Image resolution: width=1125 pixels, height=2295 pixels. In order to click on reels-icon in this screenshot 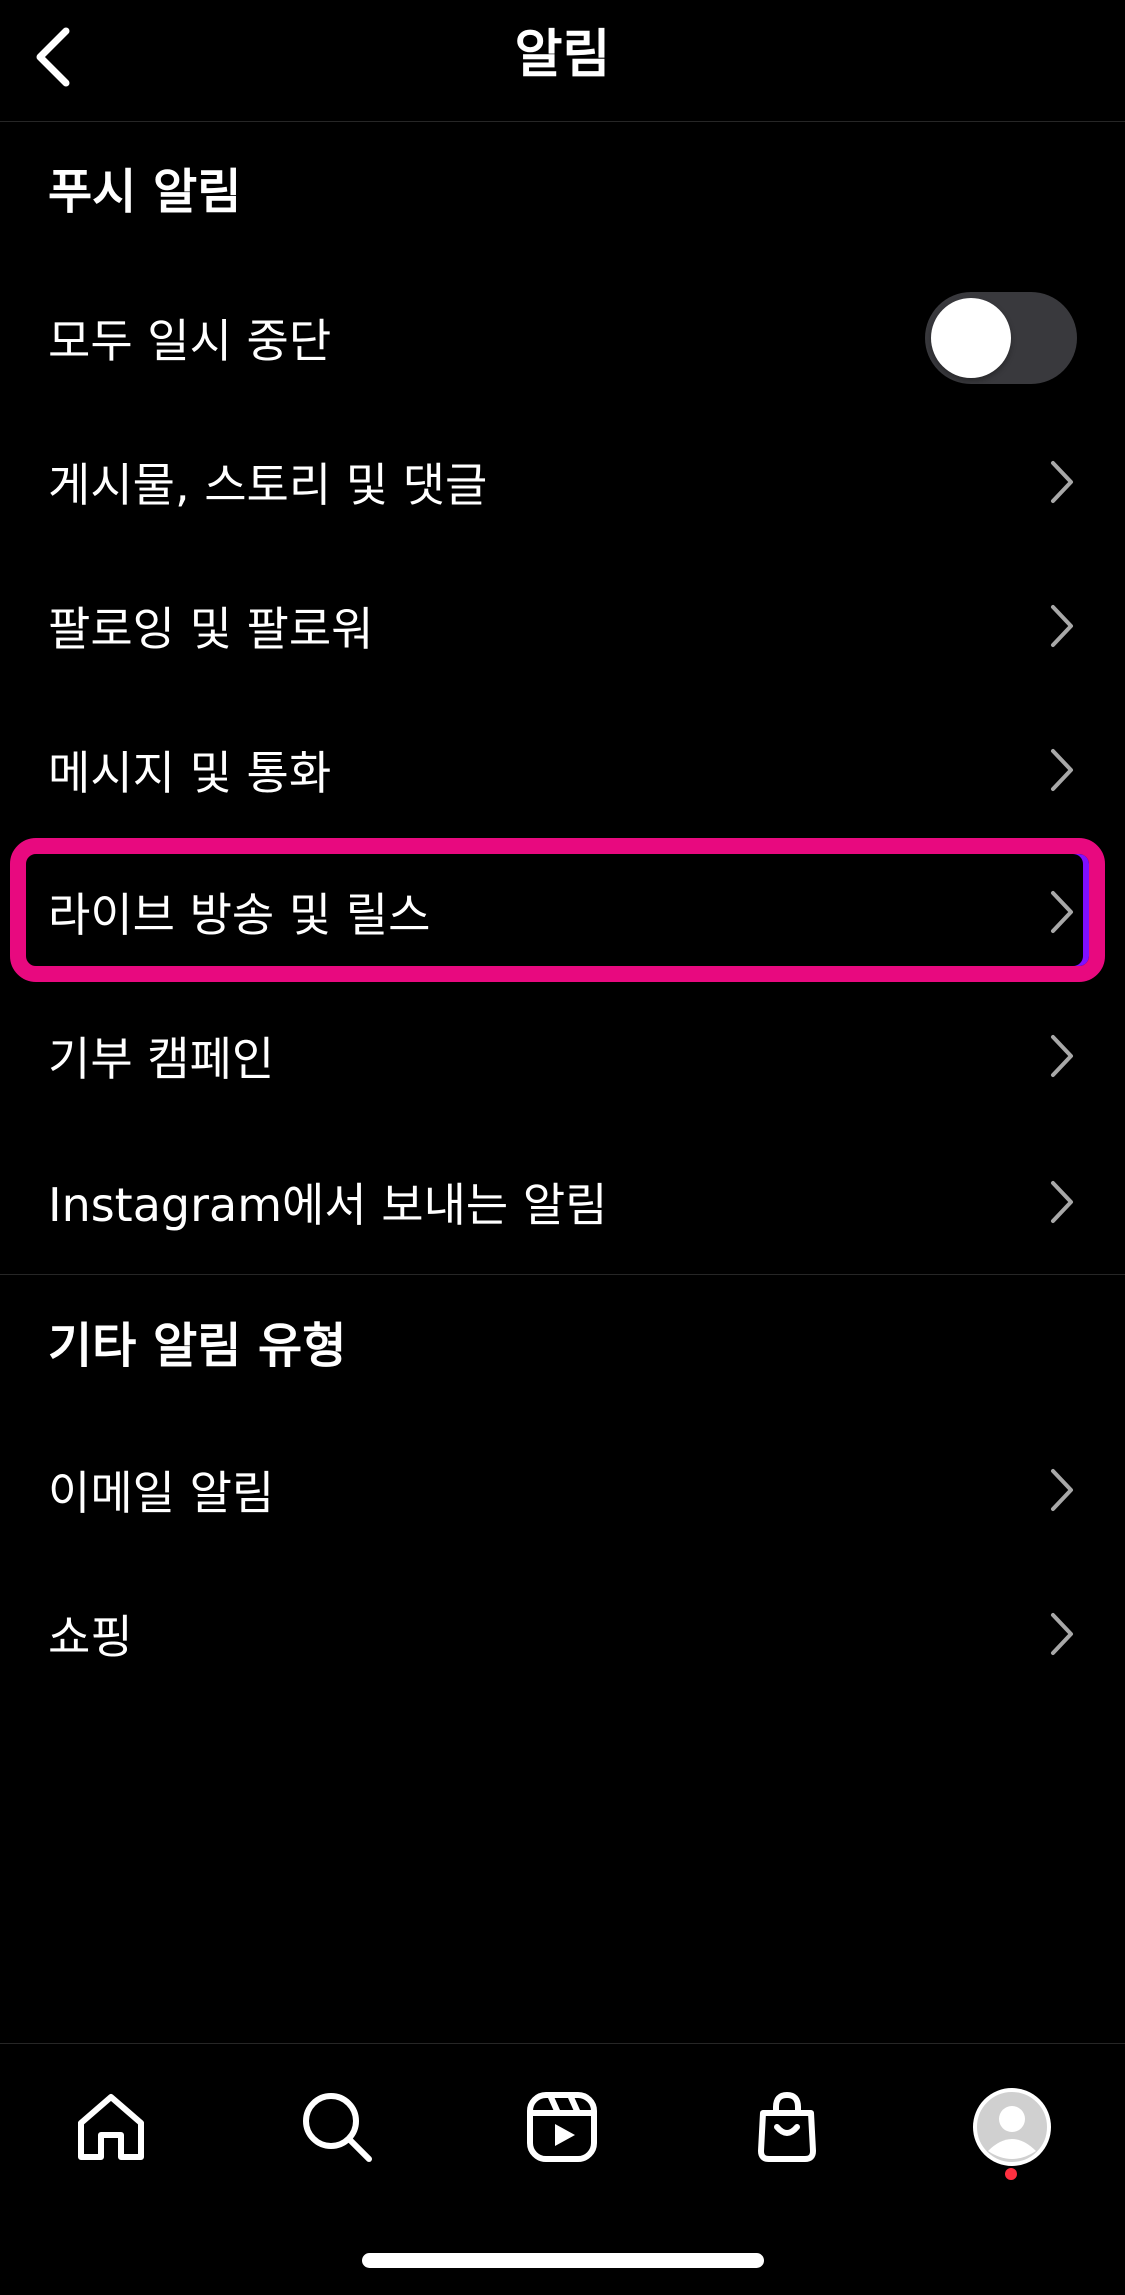, I will do `click(562, 2127)`.